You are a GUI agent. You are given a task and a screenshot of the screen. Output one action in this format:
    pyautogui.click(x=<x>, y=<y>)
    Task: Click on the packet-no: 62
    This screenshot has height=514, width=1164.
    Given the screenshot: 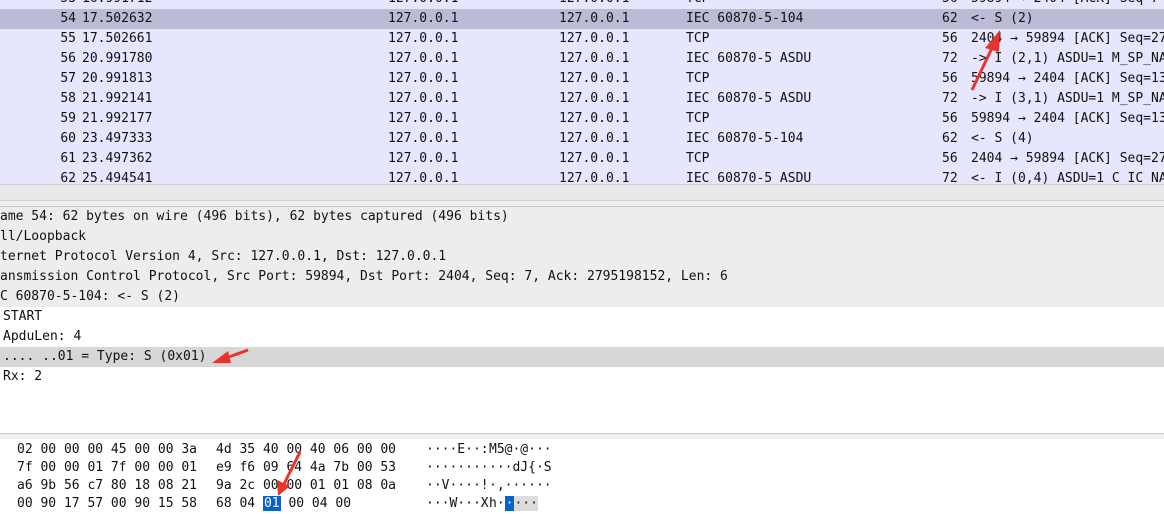 What is the action you would take?
    pyautogui.click(x=68, y=177)
    